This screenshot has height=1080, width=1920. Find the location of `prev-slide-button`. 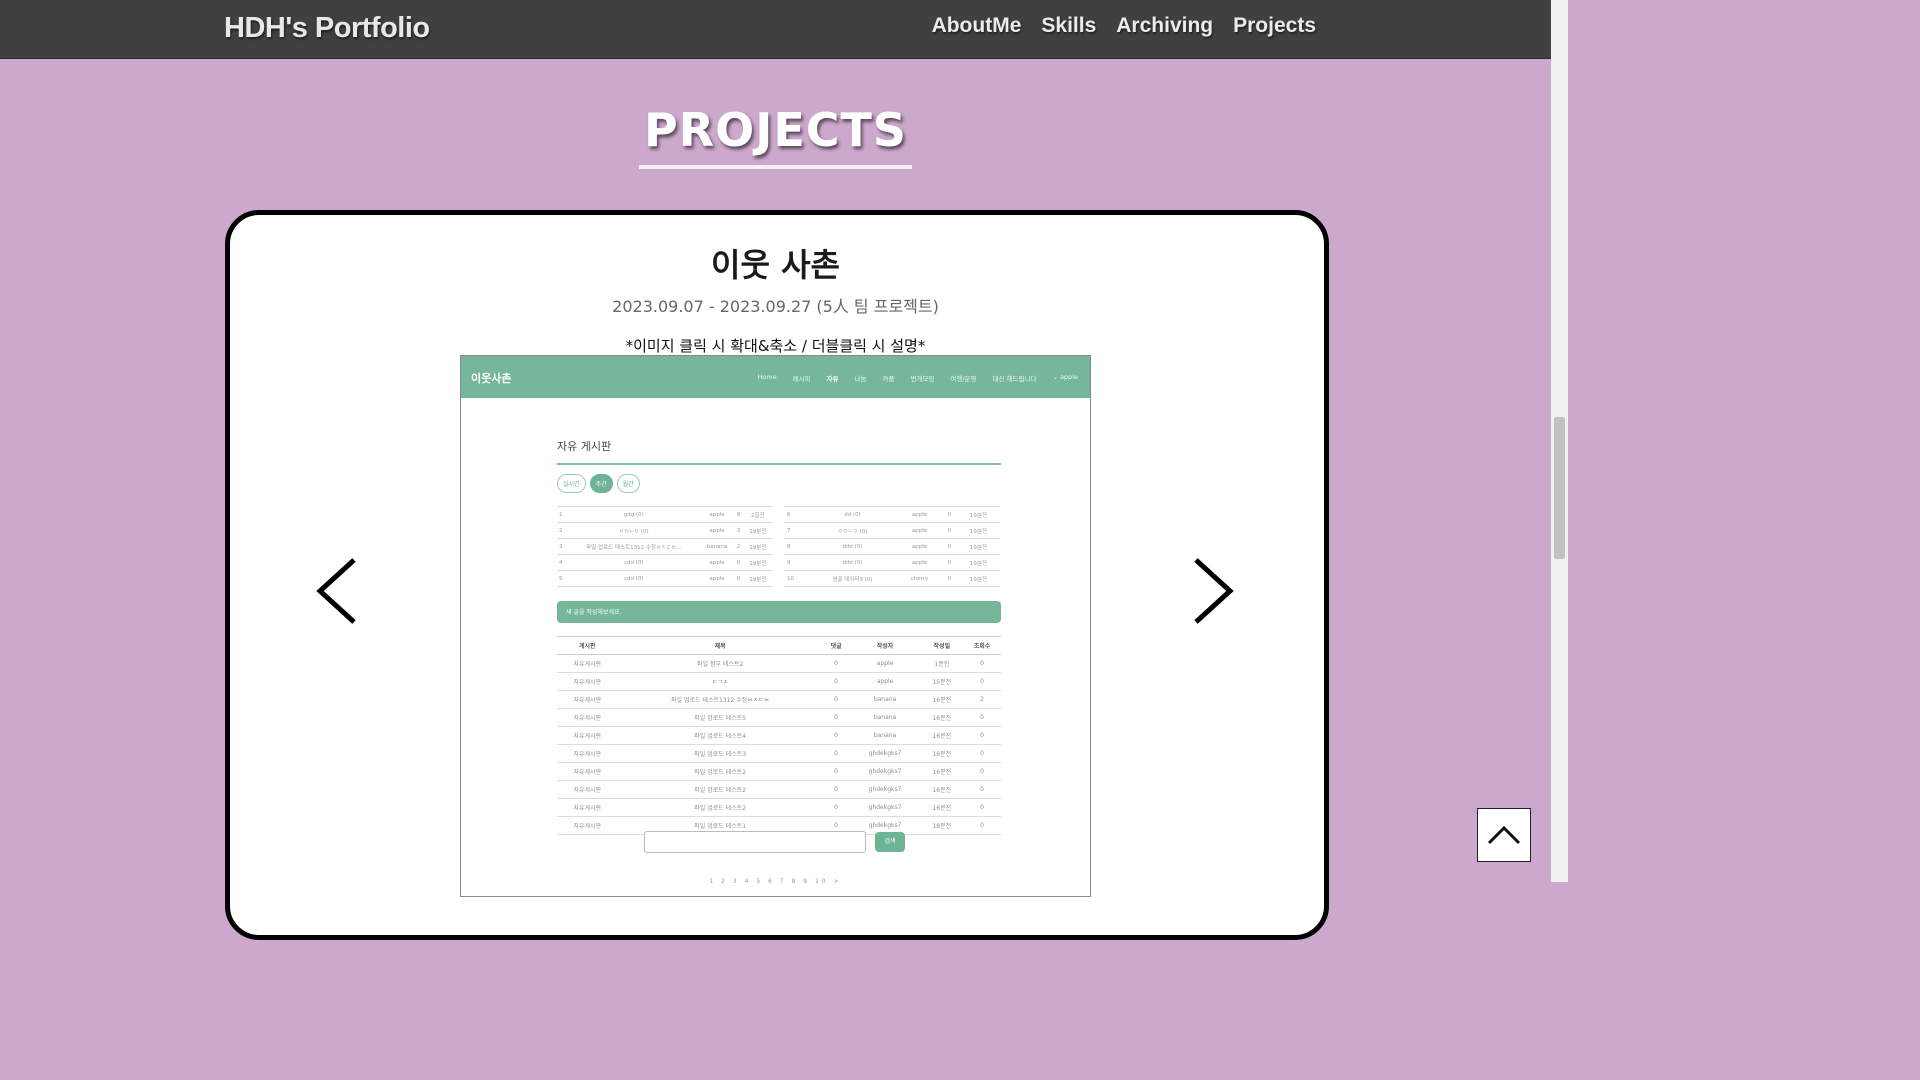

prev-slide-button is located at coordinates (337, 591).